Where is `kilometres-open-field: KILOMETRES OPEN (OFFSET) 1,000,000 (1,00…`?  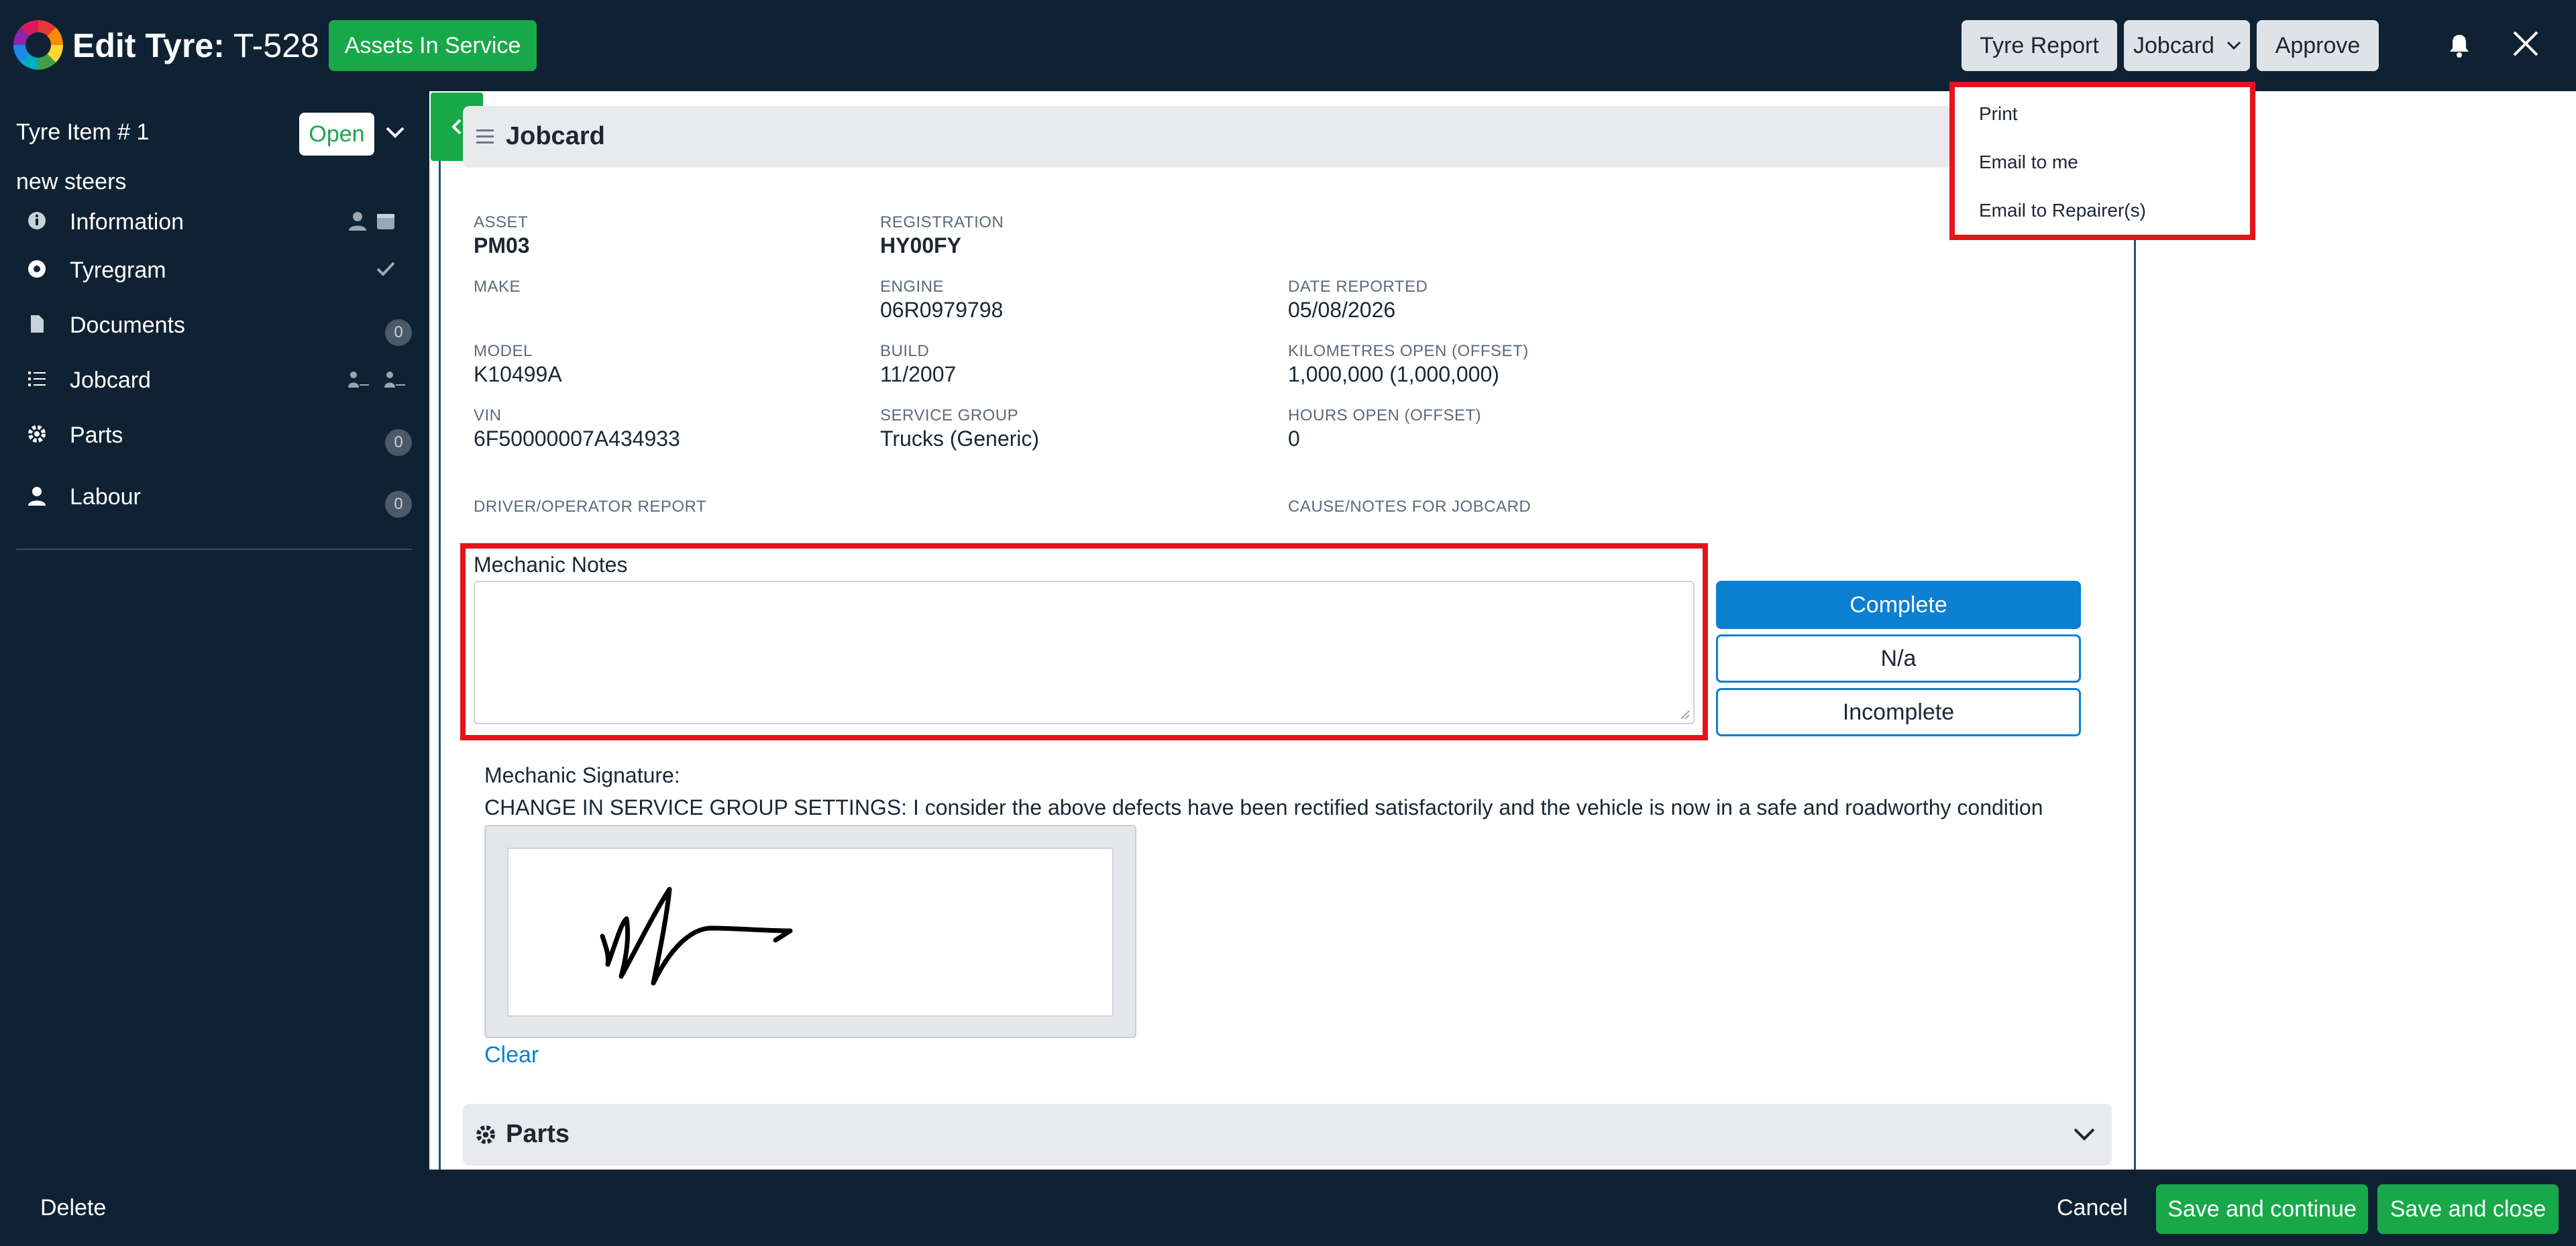 kilometres-open-field: KILOMETRES OPEN (OFFSET) 1,000,000 (1,00… is located at coordinates (1408, 364).